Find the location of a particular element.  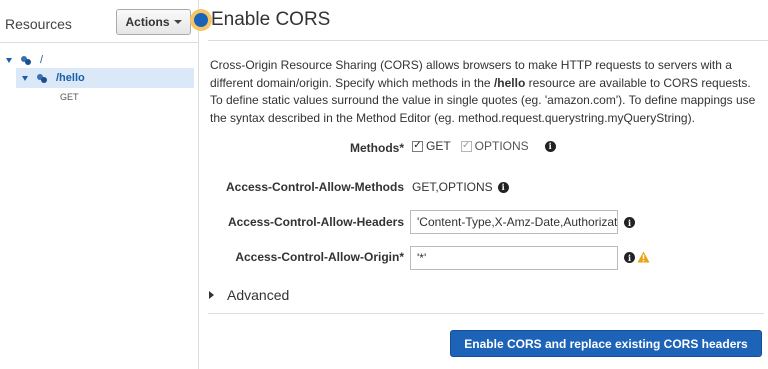

get-checkbox: ✓ is located at coordinates (417, 146).